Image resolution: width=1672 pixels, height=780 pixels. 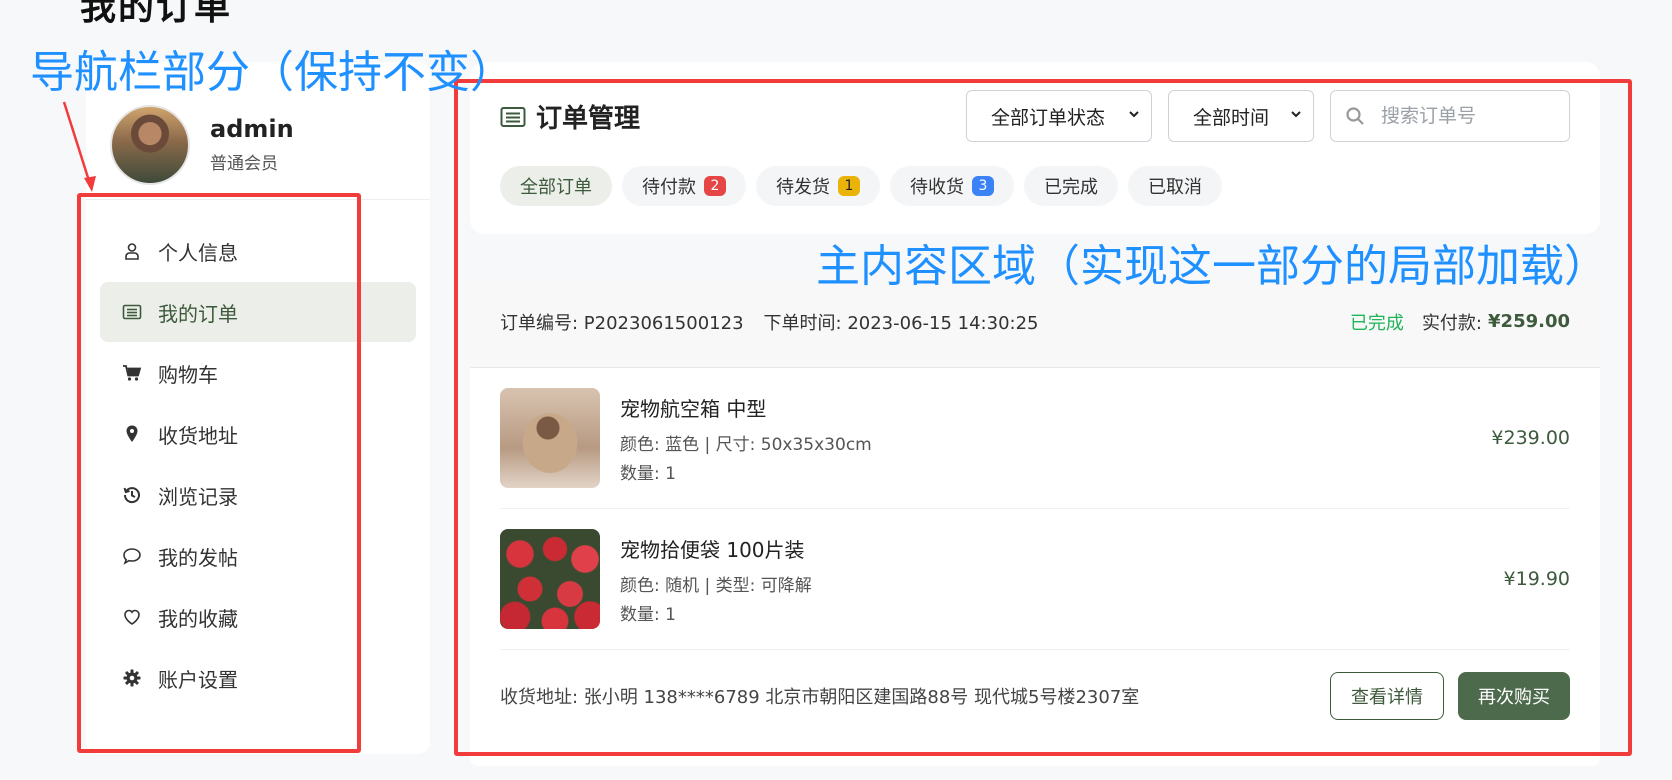 What do you see at coordinates (252, 129) in the screenshot?
I see `username: admin` at bounding box center [252, 129].